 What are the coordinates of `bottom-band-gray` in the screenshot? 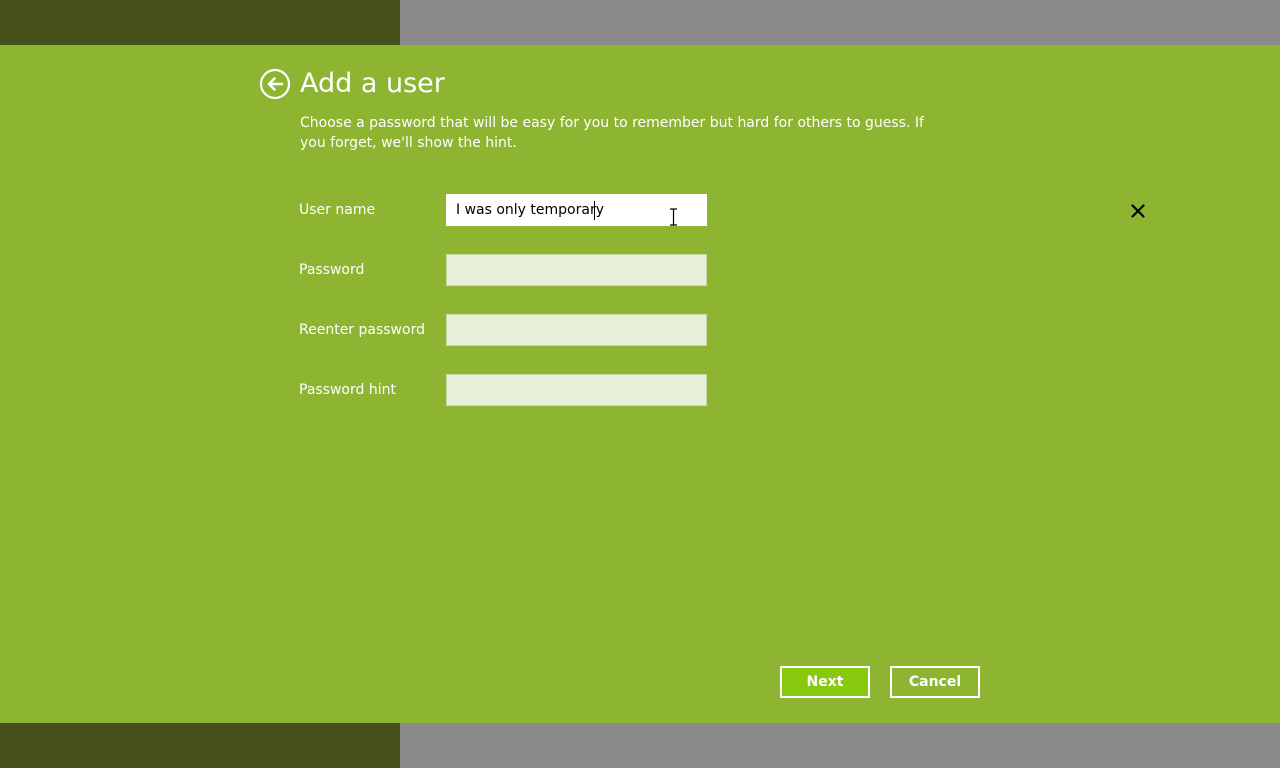 It's located at (840, 745).